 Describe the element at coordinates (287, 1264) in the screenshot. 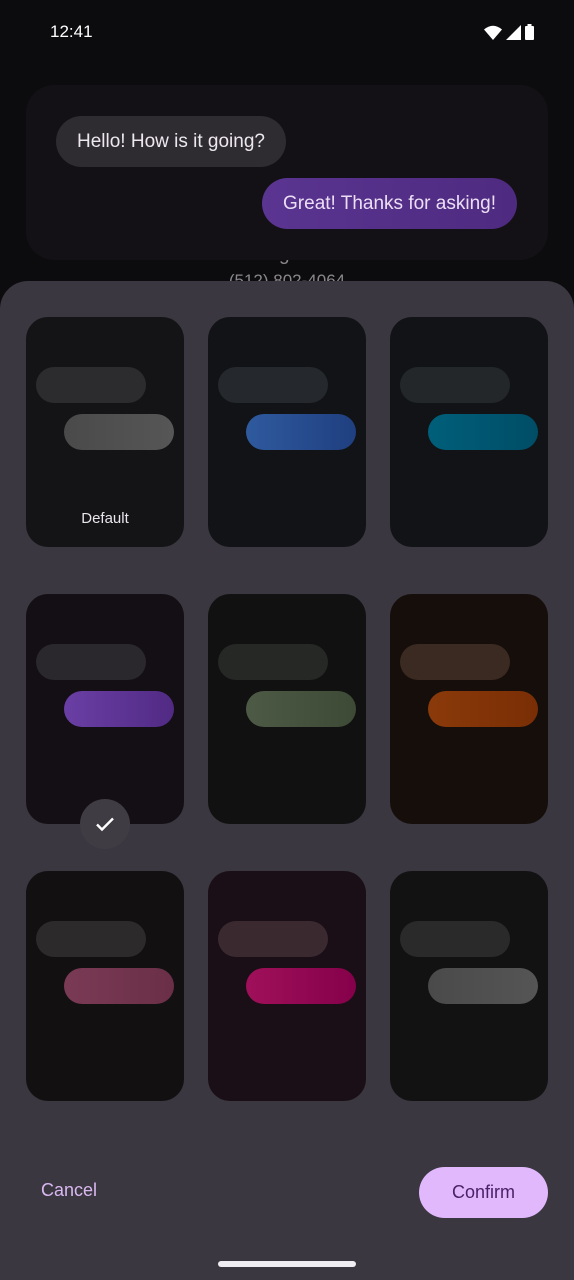

I see `home-indicator` at that location.